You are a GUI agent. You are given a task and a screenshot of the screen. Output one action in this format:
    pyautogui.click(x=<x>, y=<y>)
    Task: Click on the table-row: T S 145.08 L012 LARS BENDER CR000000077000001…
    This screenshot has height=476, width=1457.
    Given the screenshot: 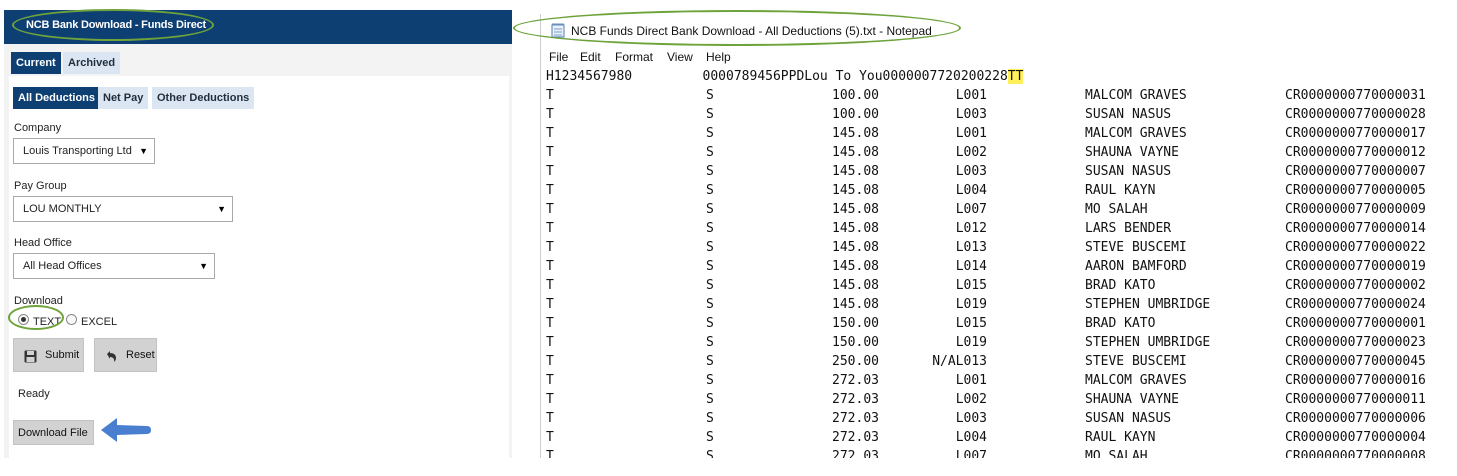 What is the action you would take?
    pyautogui.click(x=999, y=230)
    